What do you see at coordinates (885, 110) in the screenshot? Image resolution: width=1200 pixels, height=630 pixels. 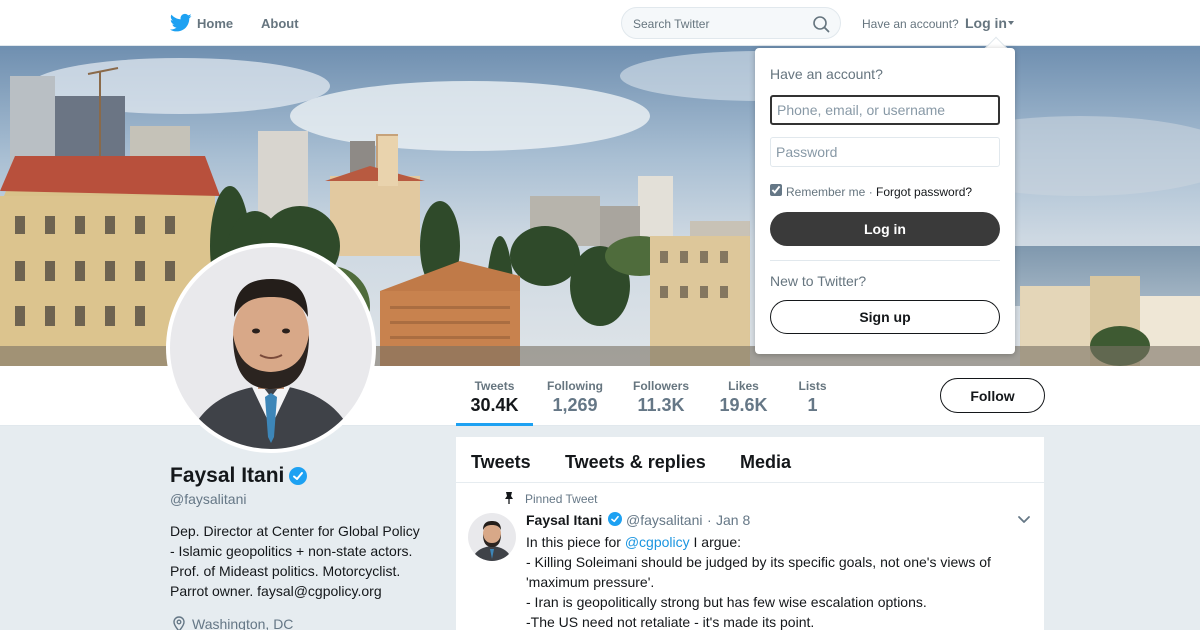 I see `username-field` at bounding box center [885, 110].